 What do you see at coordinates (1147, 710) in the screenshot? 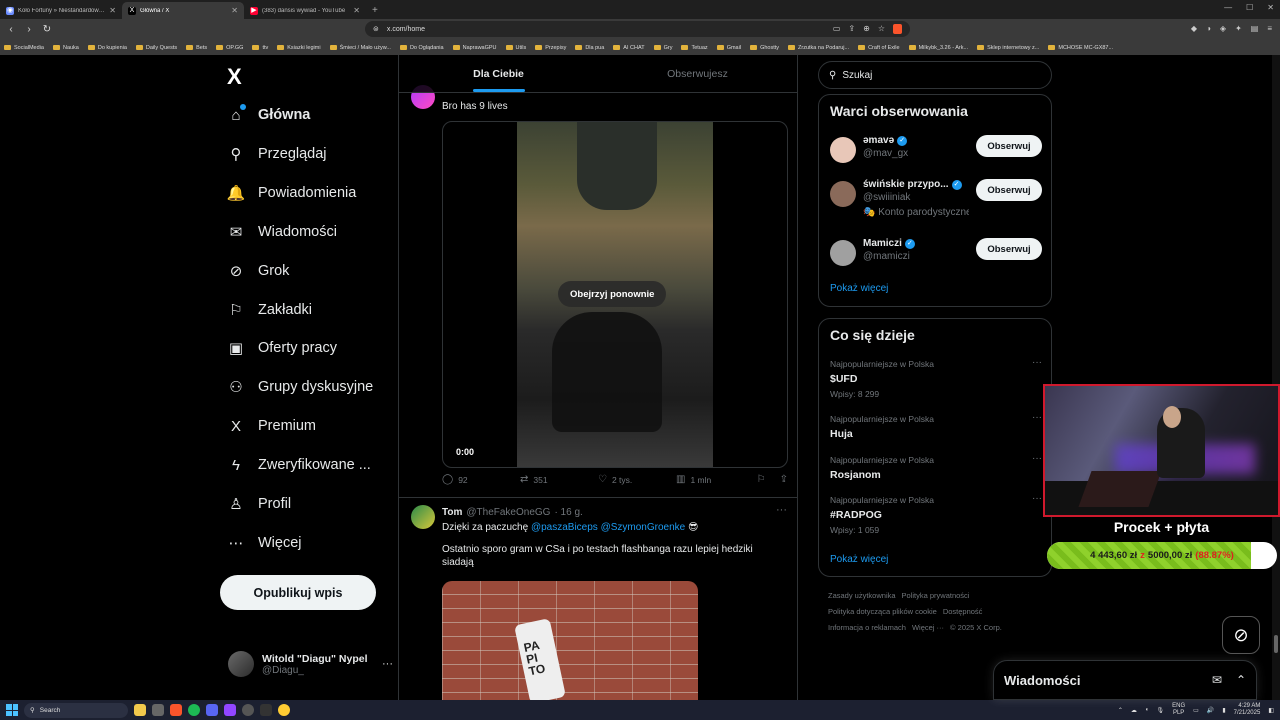
I see `headset-icon: ◖` at bounding box center [1147, 710].